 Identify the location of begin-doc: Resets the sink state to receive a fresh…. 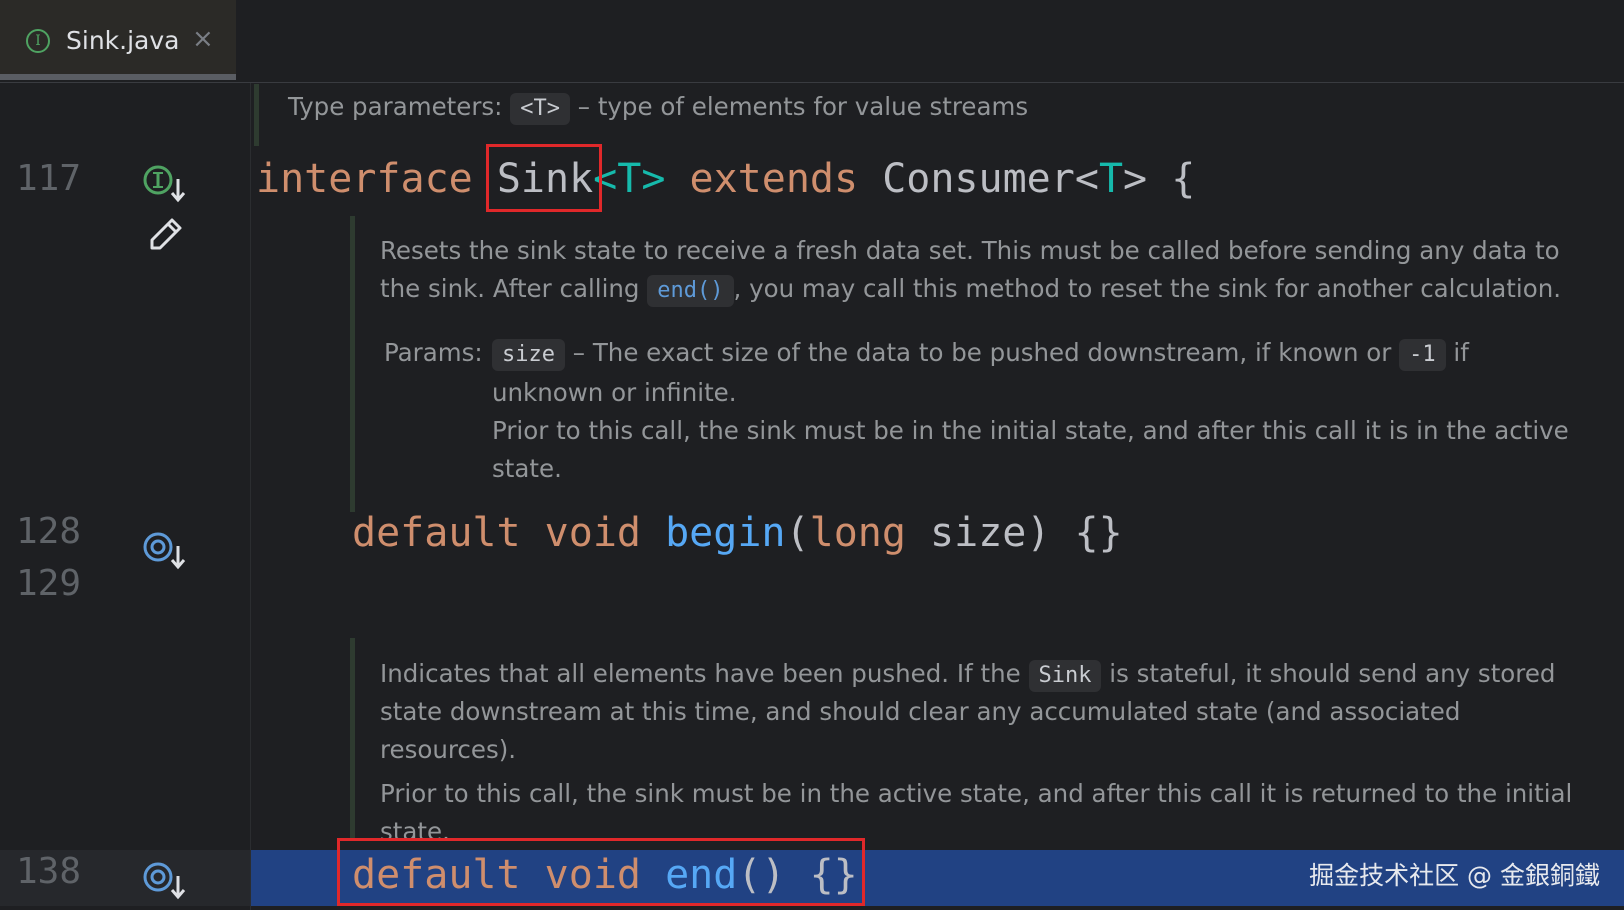
(980, 270).